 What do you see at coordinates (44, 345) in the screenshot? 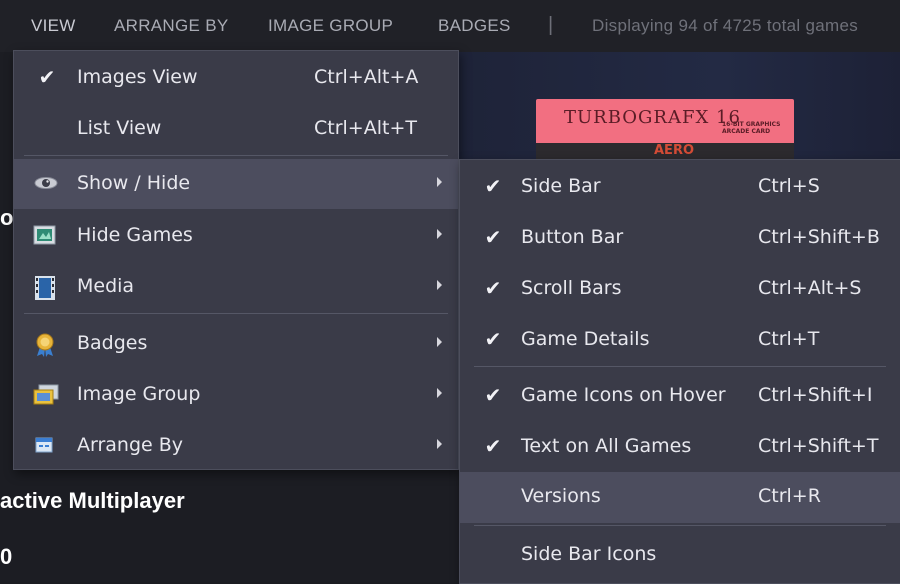
I see `badge-medal-icon` at bounding box center [44, 345].